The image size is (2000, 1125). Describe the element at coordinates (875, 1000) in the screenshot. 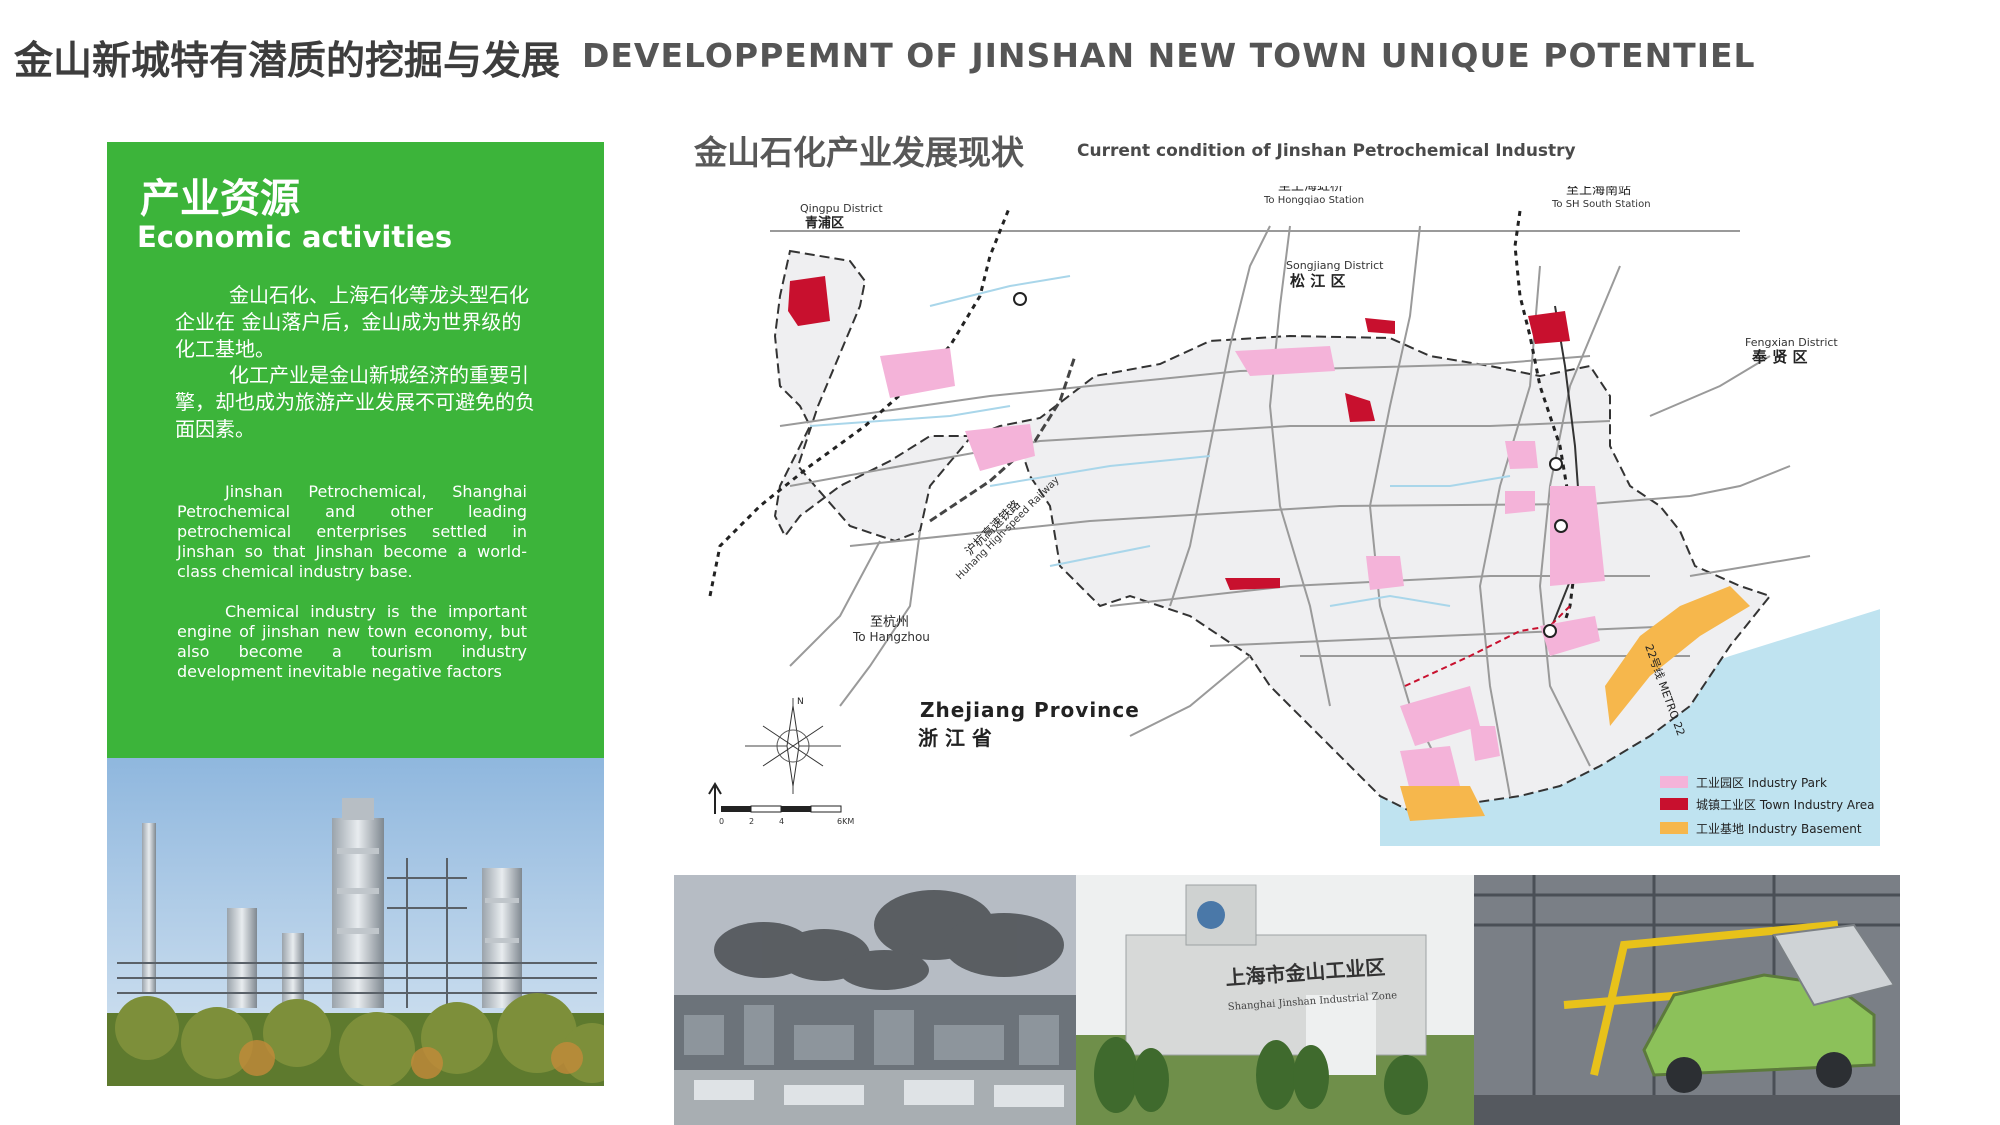

I see `industrial-skyline-photo` at that location.